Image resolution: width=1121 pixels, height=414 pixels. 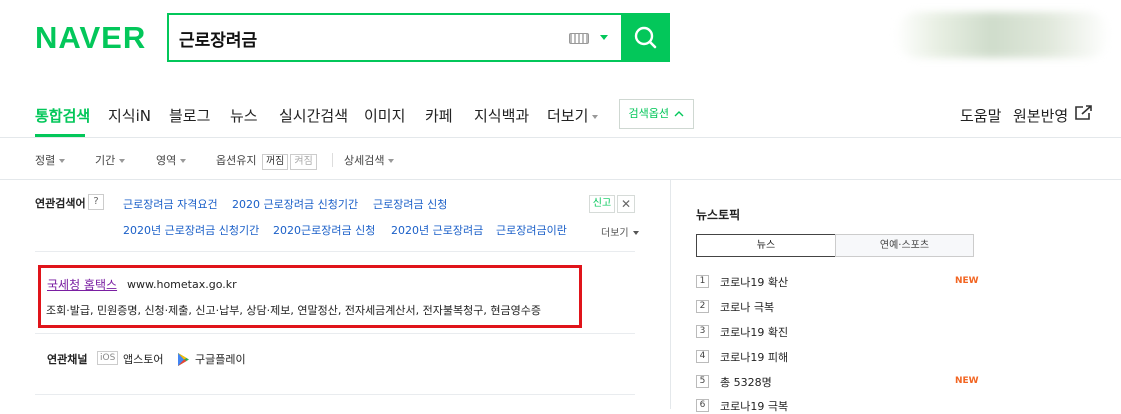 What do you see at coordinates (746, 382) in the screenshot?
I see `topic-link: 총 5328명` at bounding box center [746, 382].